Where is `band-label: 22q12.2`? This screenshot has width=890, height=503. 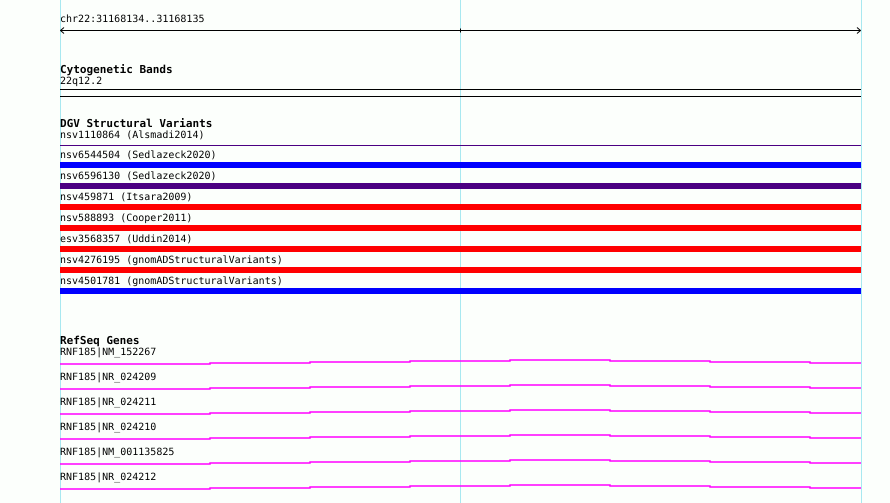
band-label: 22q12.2 is located at coordinates (82, 82).